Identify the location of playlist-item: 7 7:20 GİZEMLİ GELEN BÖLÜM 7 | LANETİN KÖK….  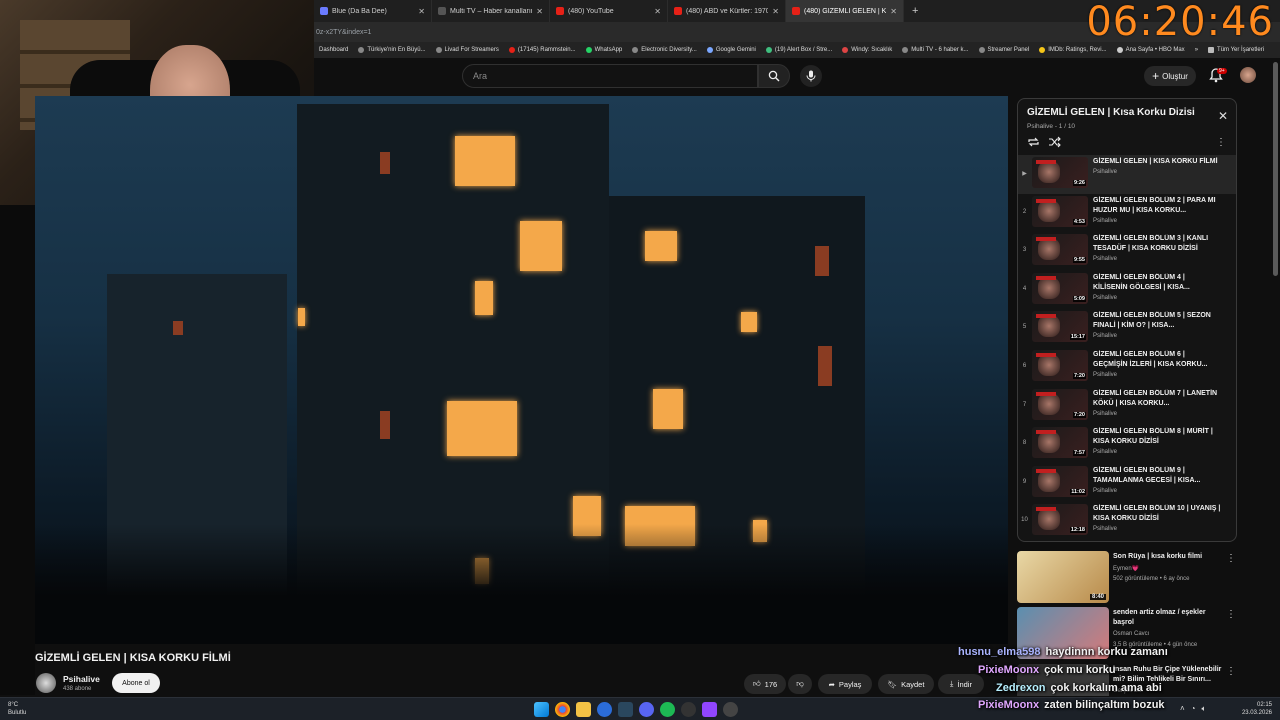
(1127, 406).